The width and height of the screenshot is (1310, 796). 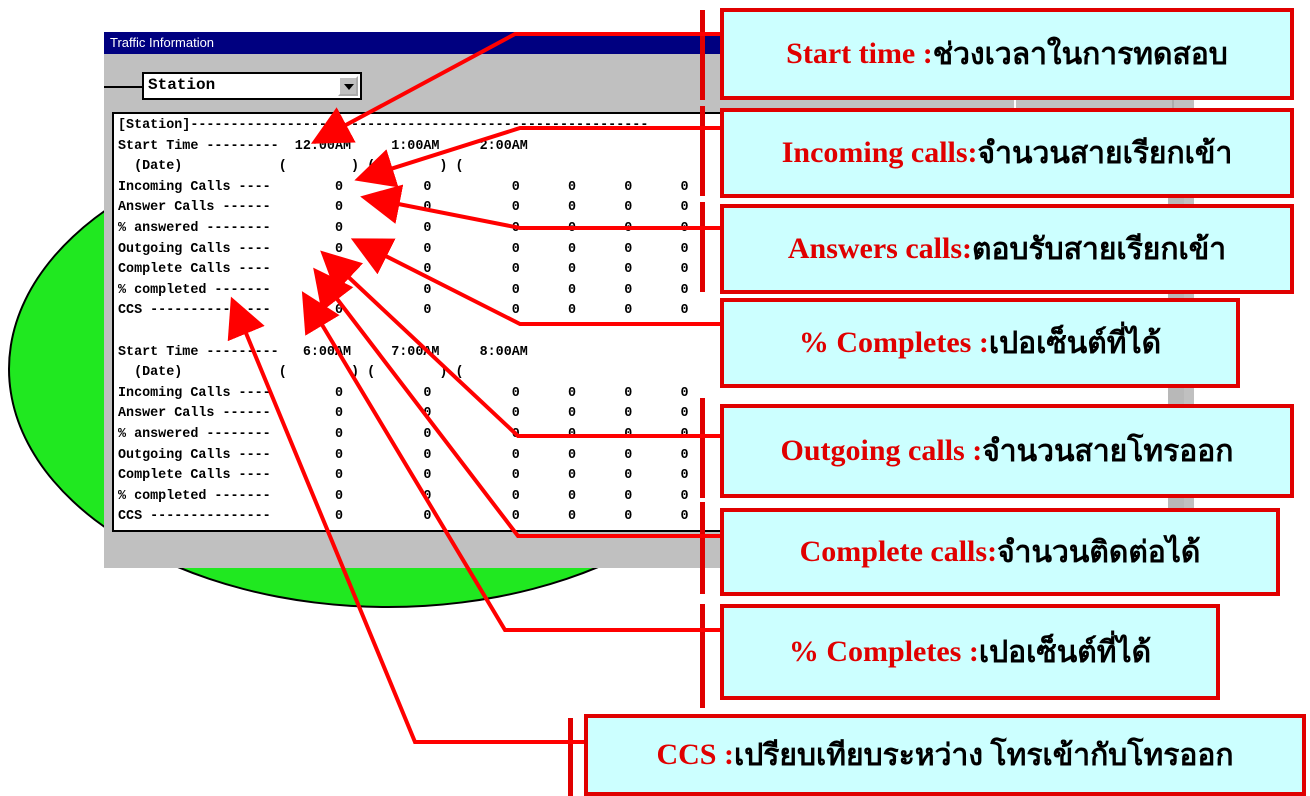 What do you see at coordinates (898, 551) in the screenshot?
I see `callout-term: Complete calls:` at bounding box center [898, 551].